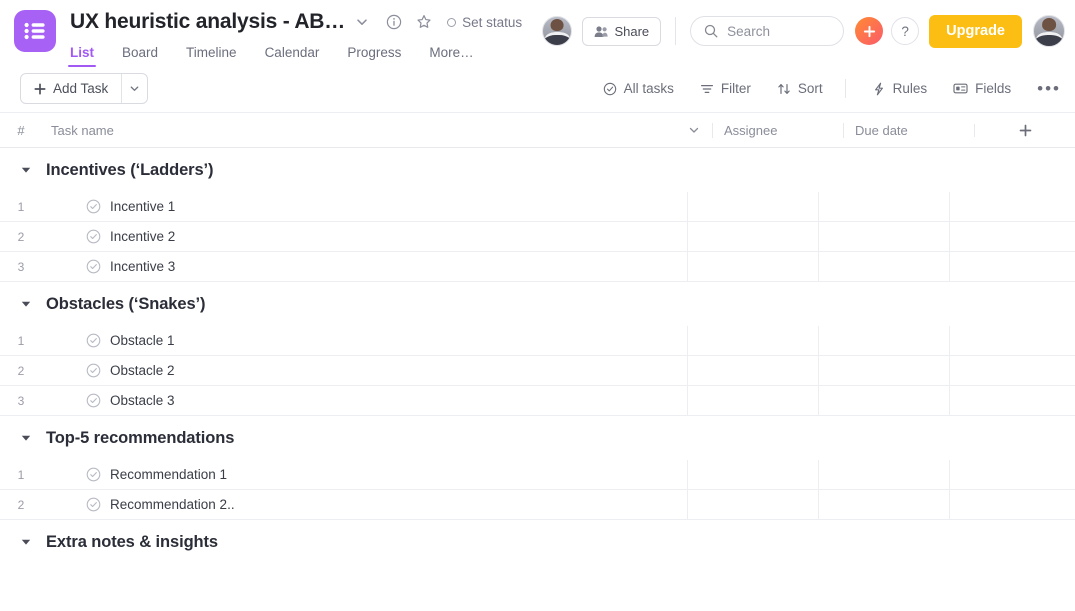 The width and height of the screenshot is (1075, 611). What do you see at coordinates (1024, 130) in the screenshot?
I see `add-column-button` at bounding box center [1024, 130].